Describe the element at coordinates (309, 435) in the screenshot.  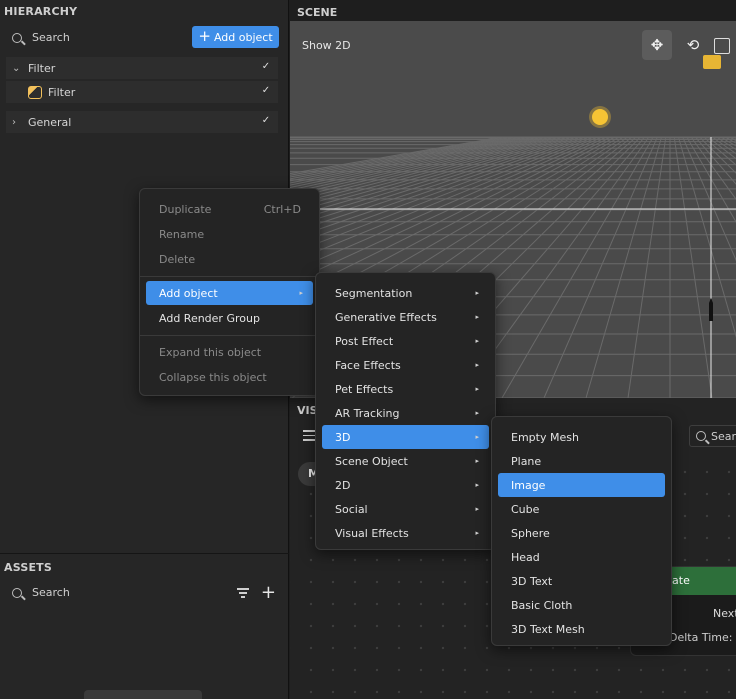
I see `menu-icon` at that location.